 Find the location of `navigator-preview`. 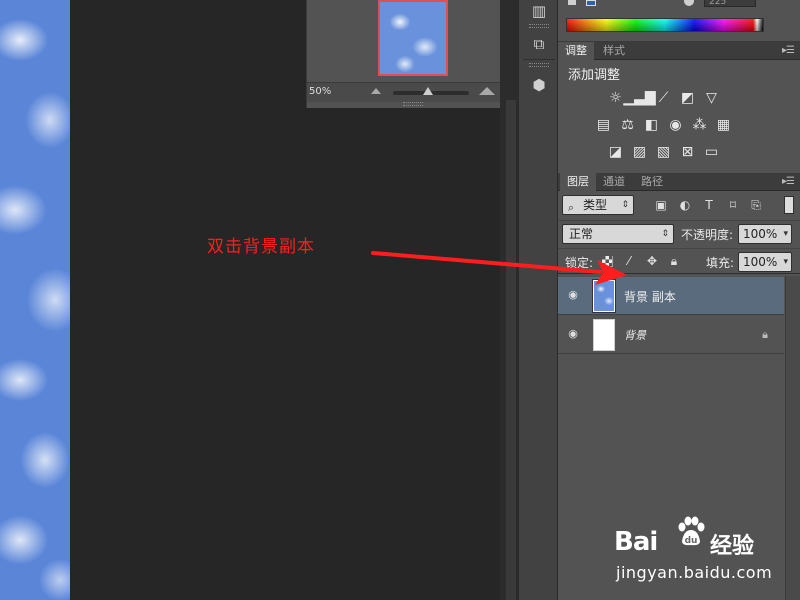

navigator-preview is located at coordinates (413, 41).